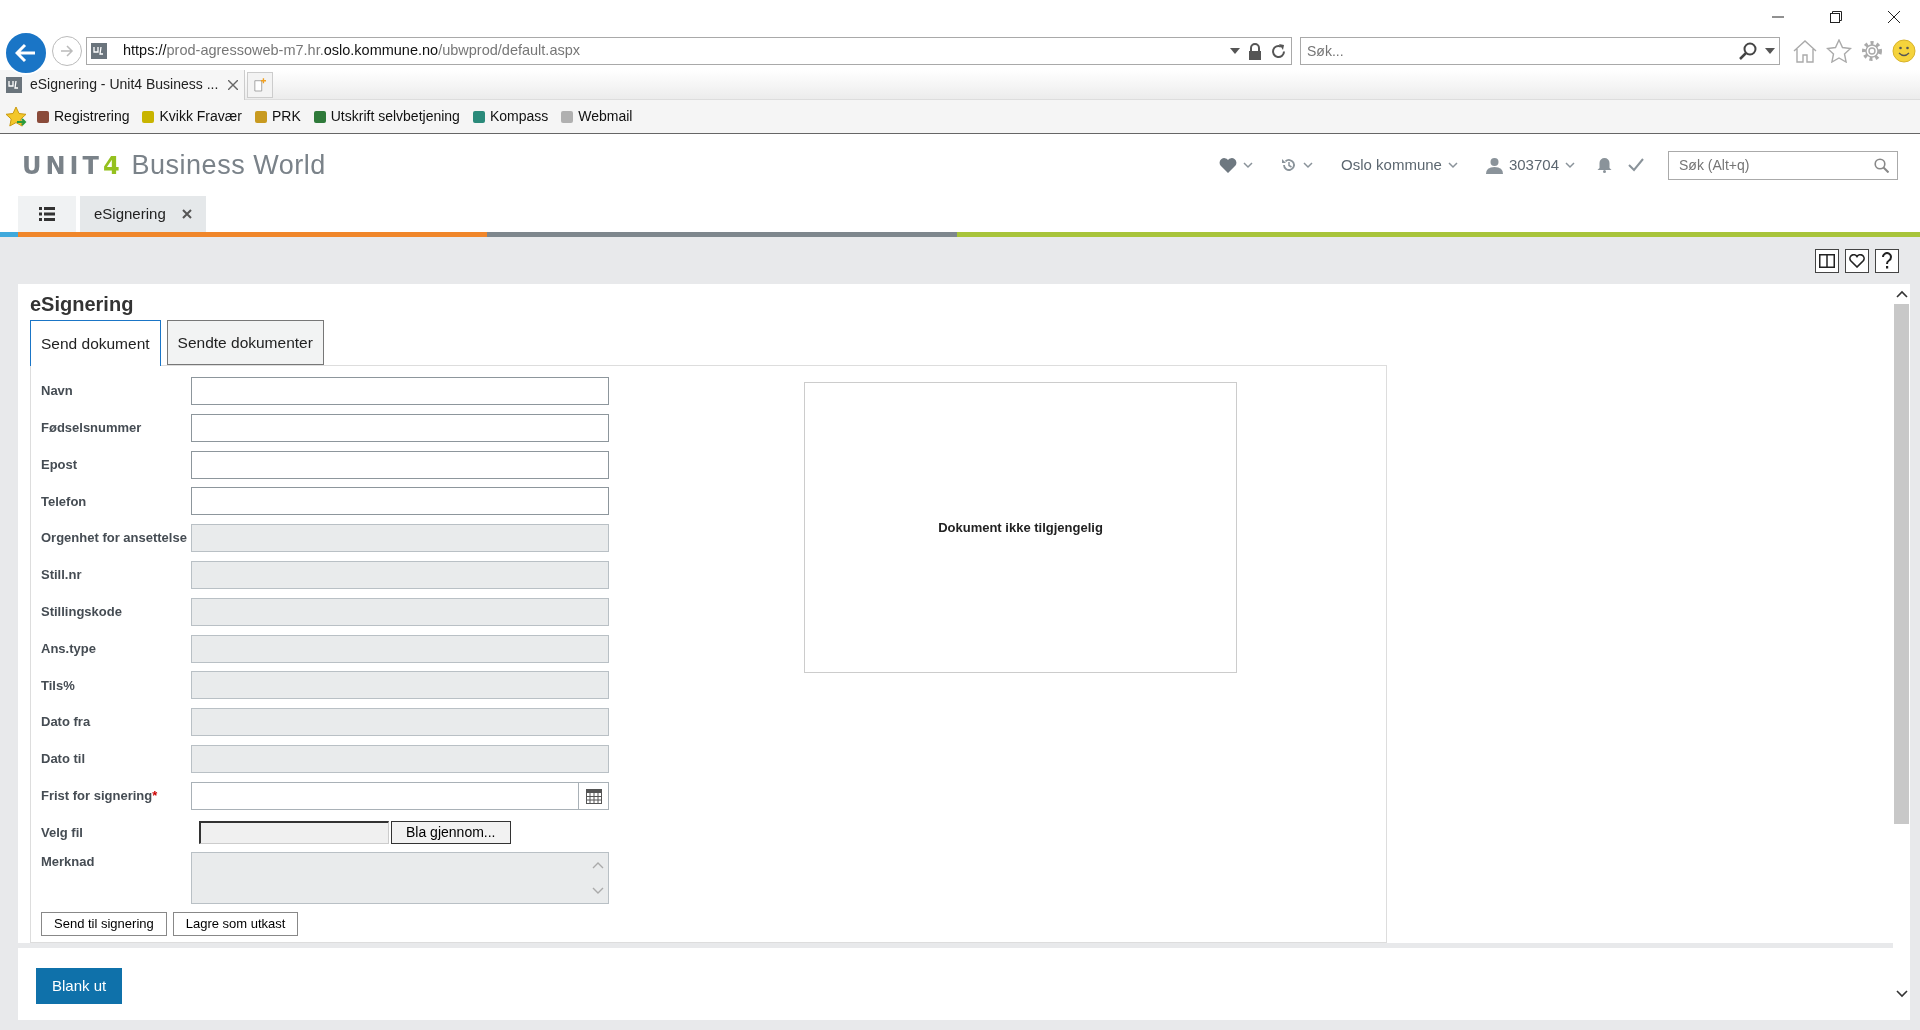  I want to click on menu-icon, so click(47, 214).